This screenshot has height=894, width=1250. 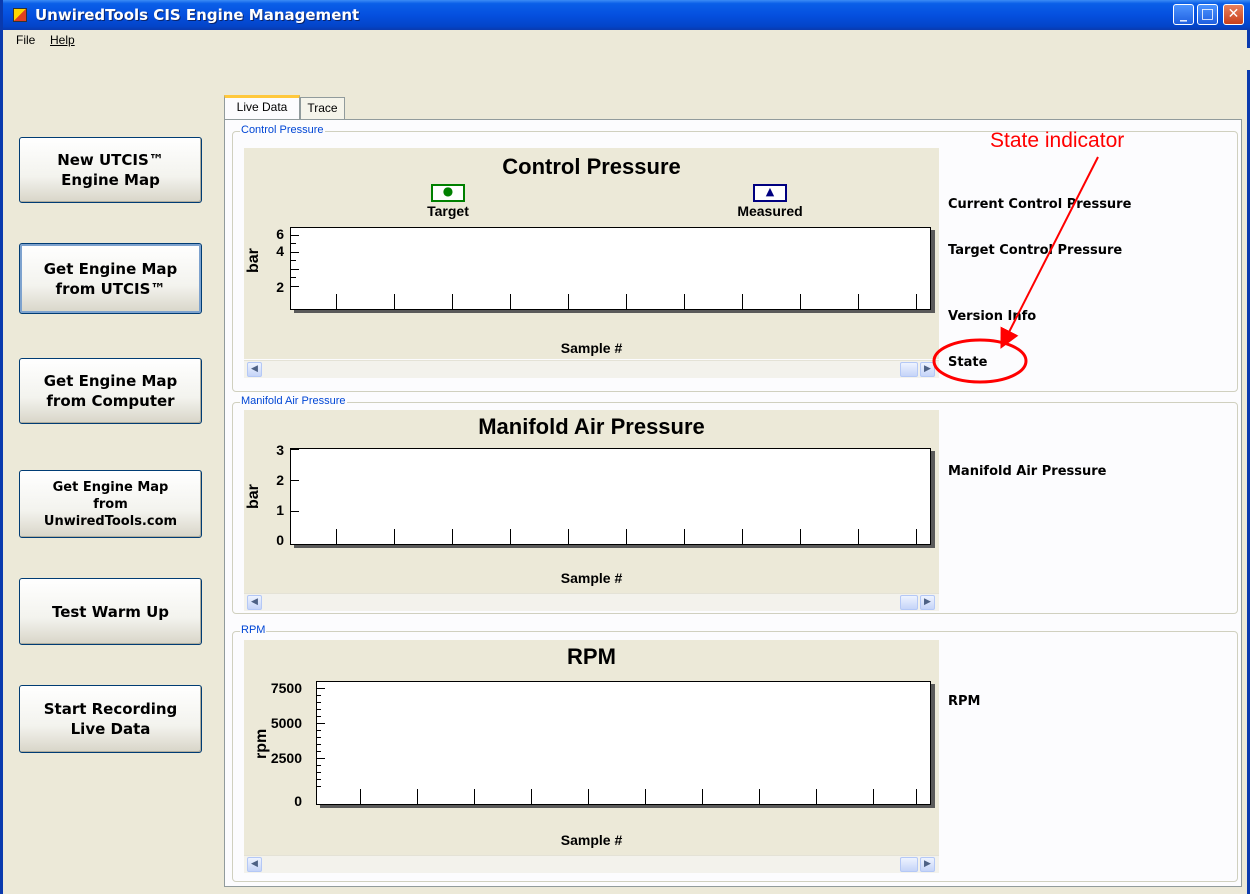 What do you see at coordinates (1049, 252) in the screenshot?
I see `annotation-arrow` at bounding box center [1049, 252].